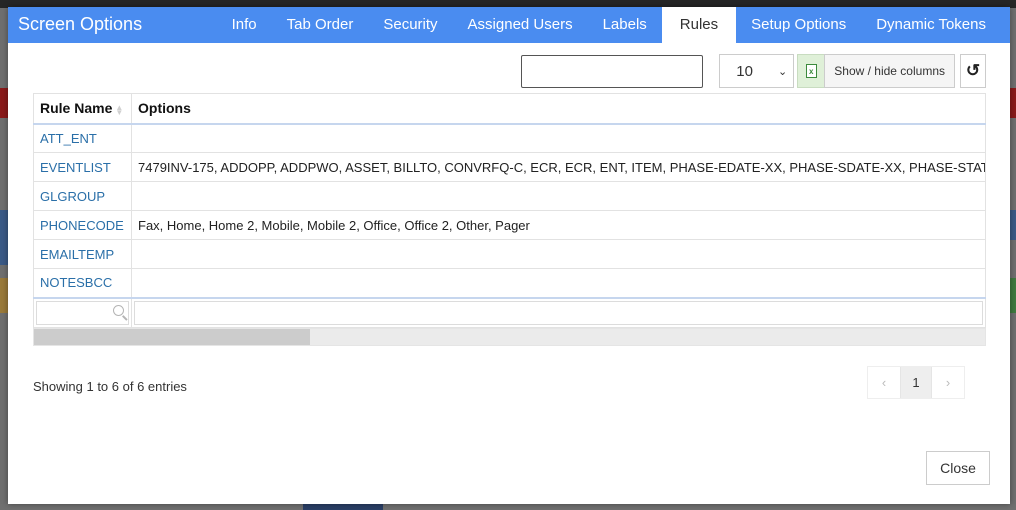 The width and height of the screenshot is (1016, 510). What do you see at coordinates (744, 71) in the screenshot?
I see `page-length-value: 10` at bounding box center [744, 71].